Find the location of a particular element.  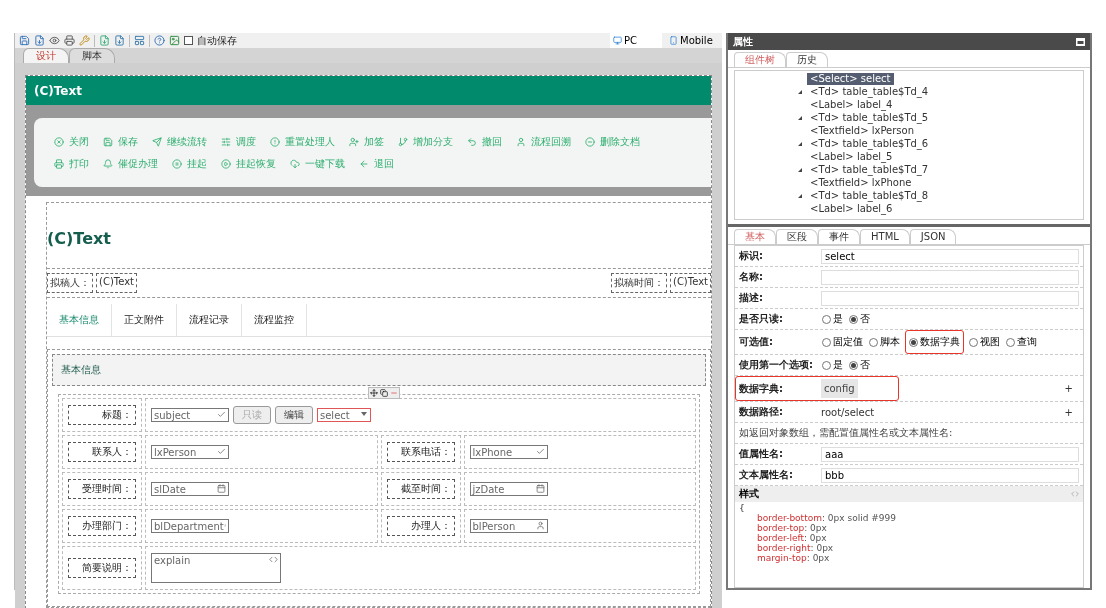

radio-option: 脚本 is located at coordinates (884, 342).